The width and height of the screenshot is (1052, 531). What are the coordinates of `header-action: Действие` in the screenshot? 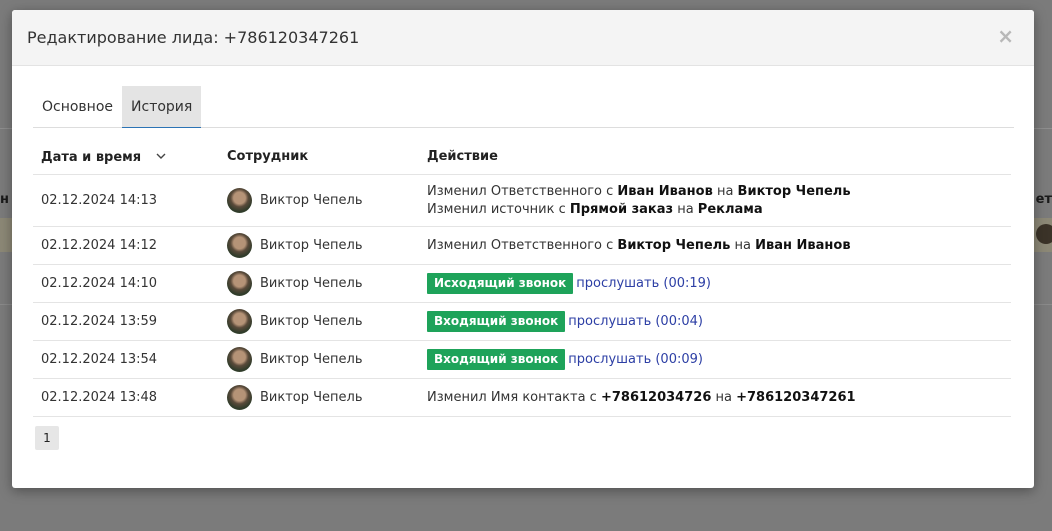 It's located at (715, 157).